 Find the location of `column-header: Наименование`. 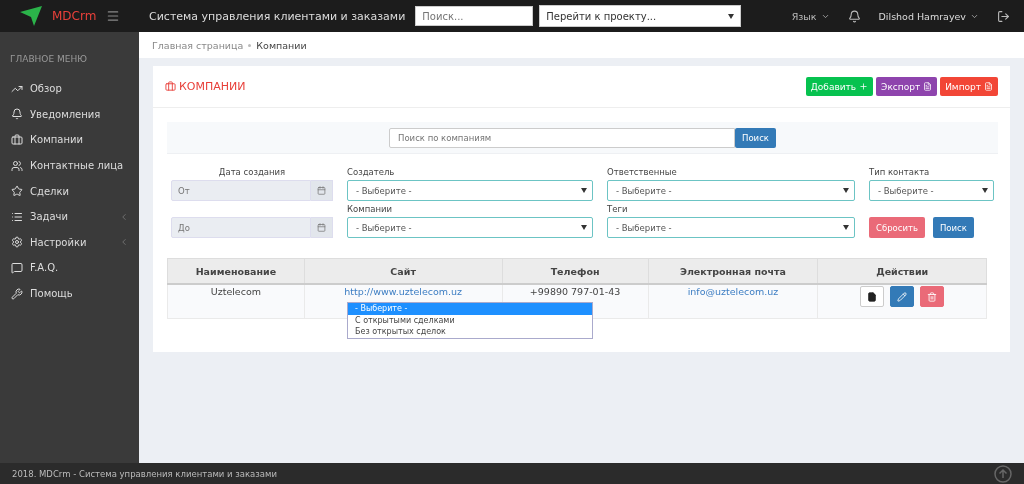

column-header: Наименование is located at coordinates (236, 271).